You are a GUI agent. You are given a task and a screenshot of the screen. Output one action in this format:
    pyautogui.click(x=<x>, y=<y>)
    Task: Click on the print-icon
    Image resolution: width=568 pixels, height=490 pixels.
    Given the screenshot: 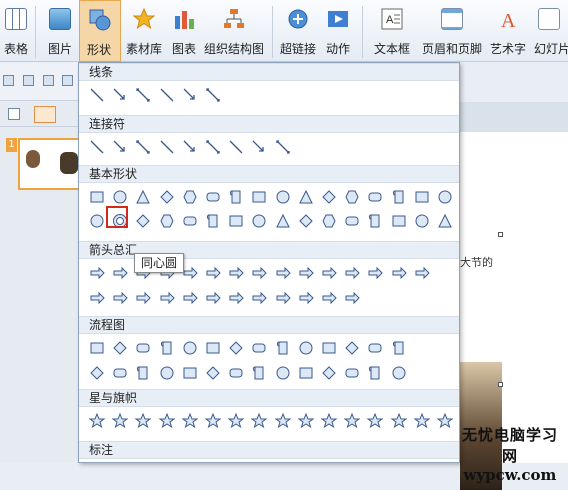 What is the action you would take?
    pyautogui.click(x=48, y=80)
    